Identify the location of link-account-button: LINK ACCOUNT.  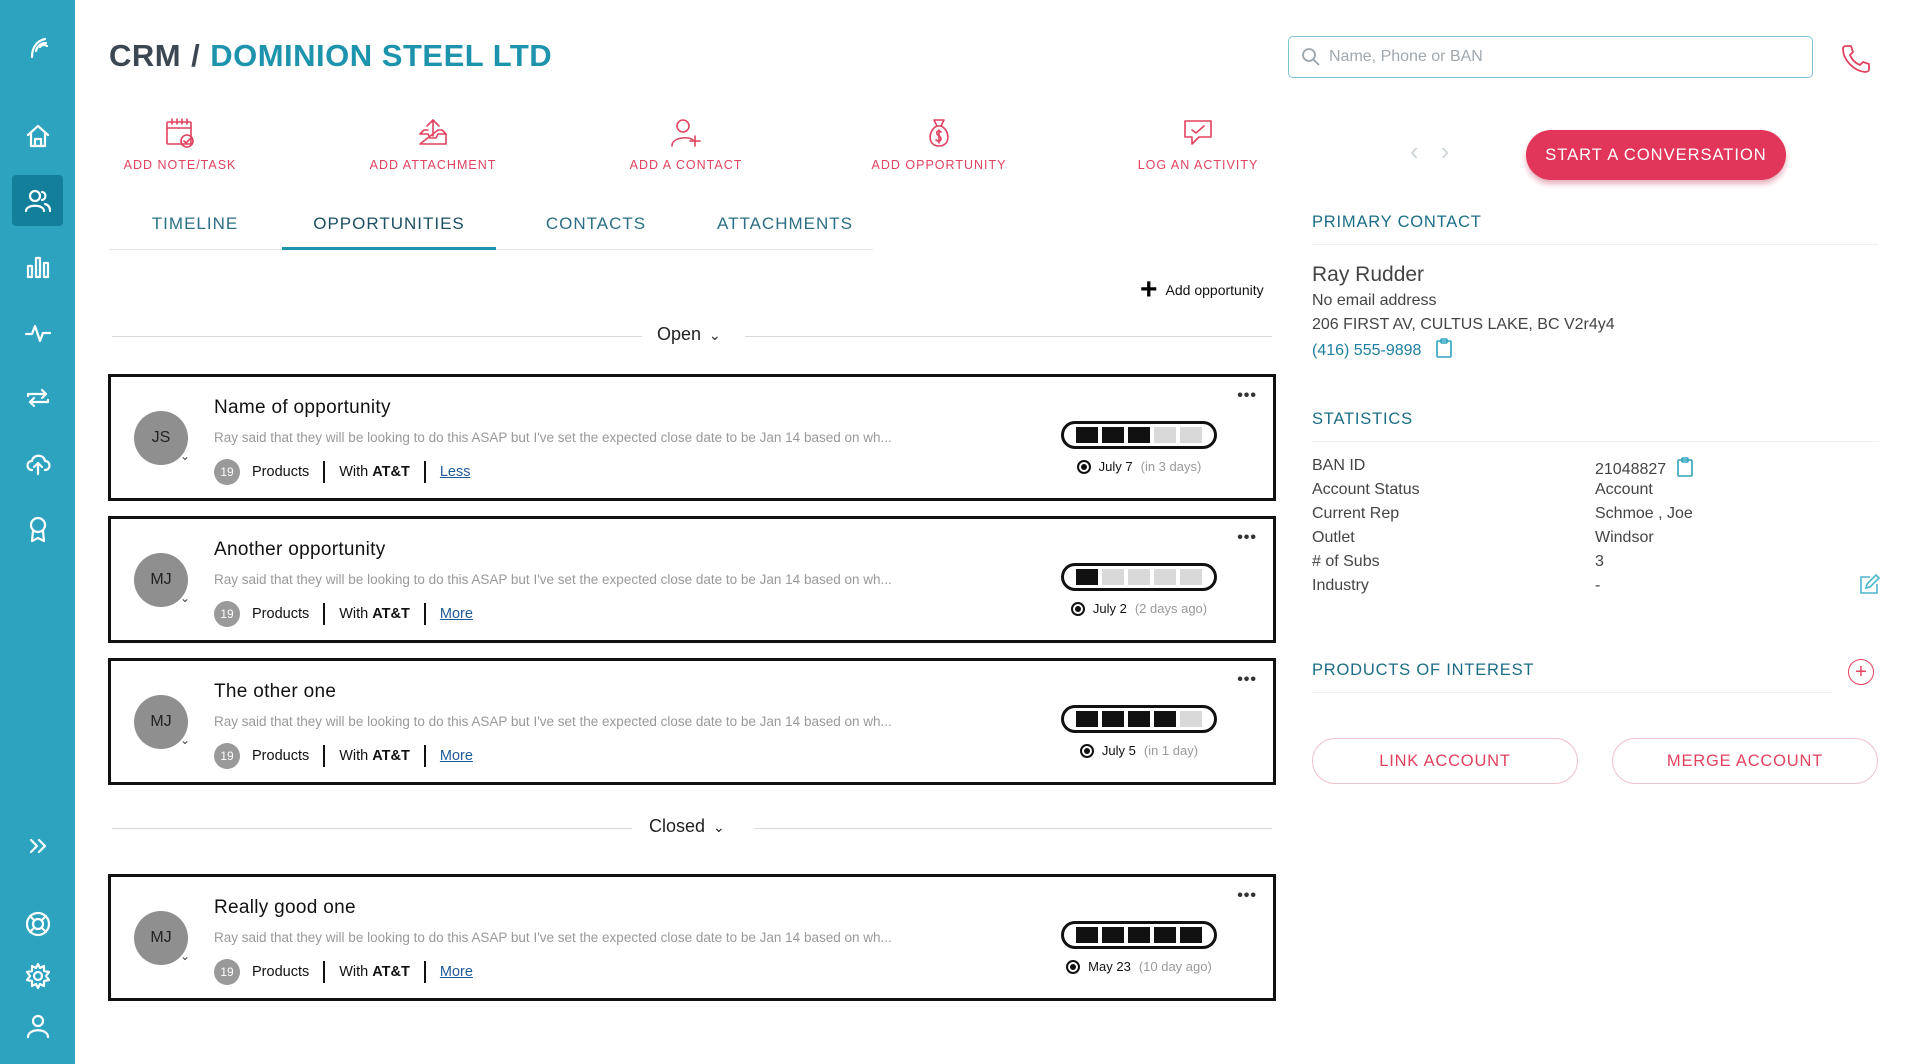
(1445, 761).